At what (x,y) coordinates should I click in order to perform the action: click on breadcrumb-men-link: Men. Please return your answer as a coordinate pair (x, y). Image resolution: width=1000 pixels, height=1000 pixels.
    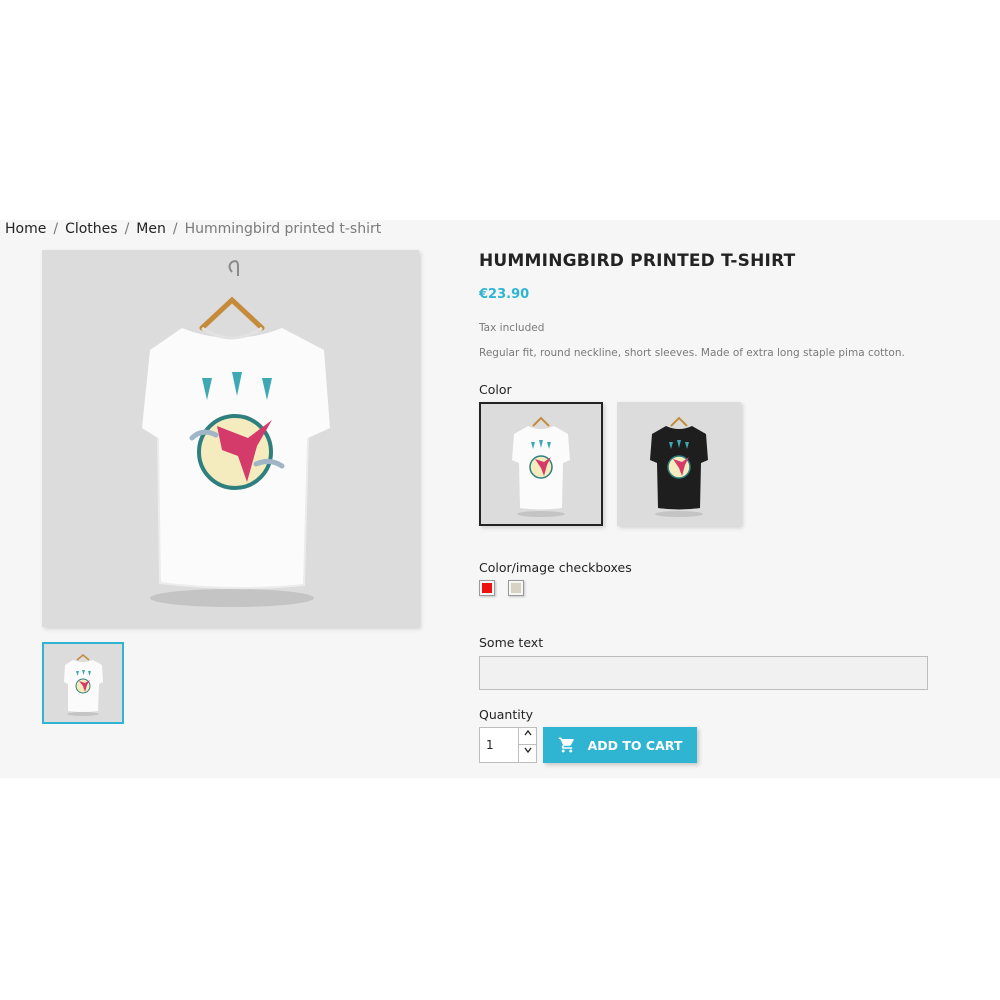
    Looking at the image, I should click on (151, 229).